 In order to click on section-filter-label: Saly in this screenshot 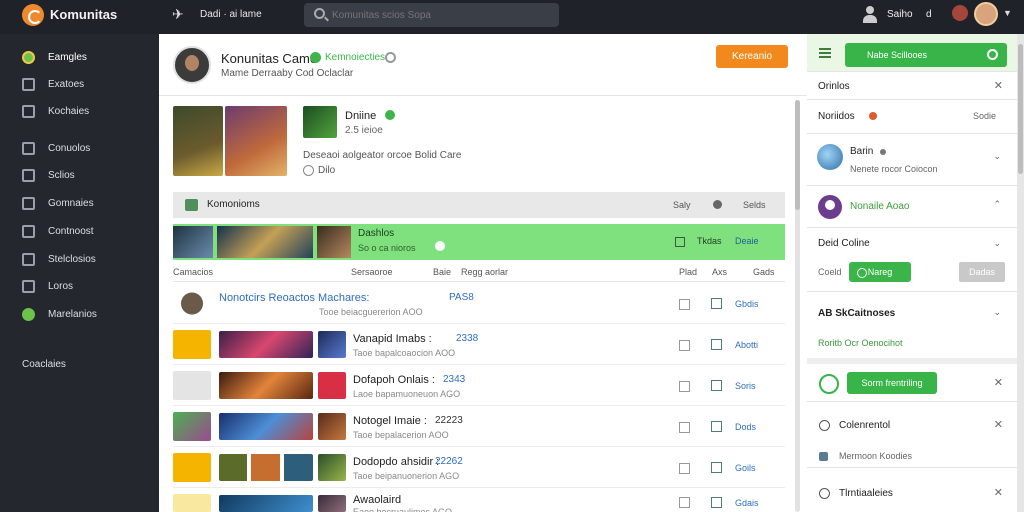, I will do `click(682, 205)`.